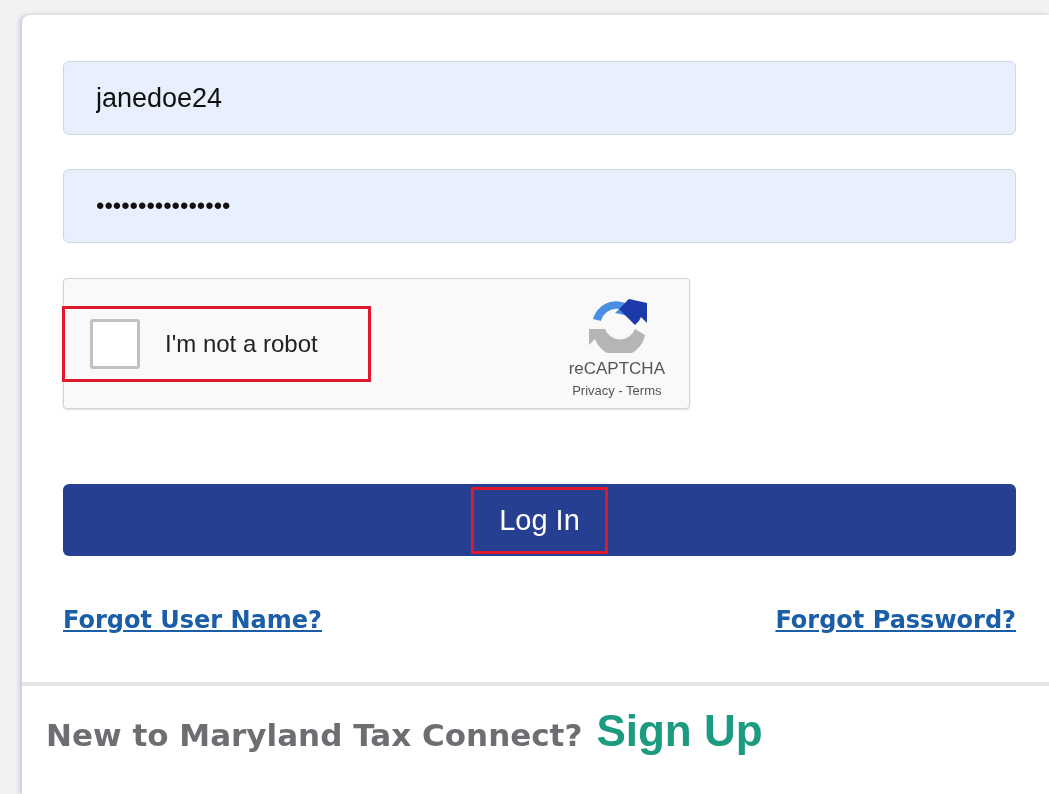 The width and height of the screenshot is (1049, 794). I want to click on checkbox-label: I'm not a robot, so click(241, 343).